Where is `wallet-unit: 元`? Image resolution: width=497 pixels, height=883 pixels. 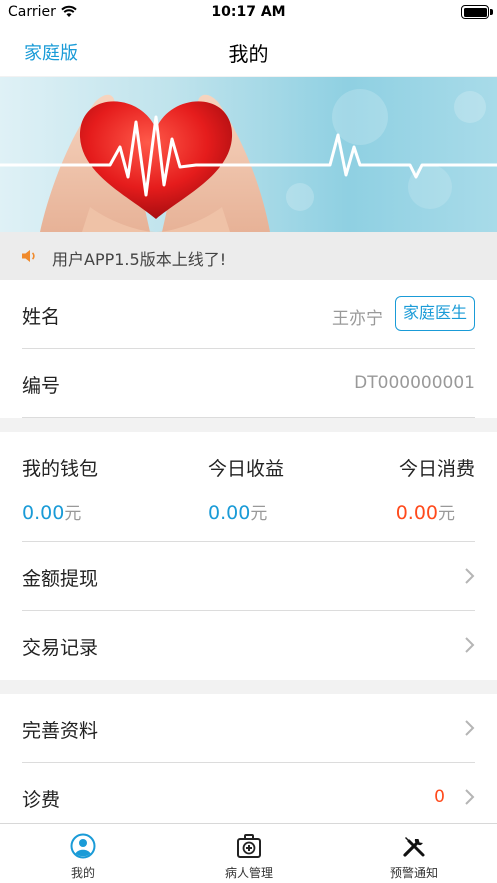 wallet-unit: 元 is located at coordinates (73, 514).